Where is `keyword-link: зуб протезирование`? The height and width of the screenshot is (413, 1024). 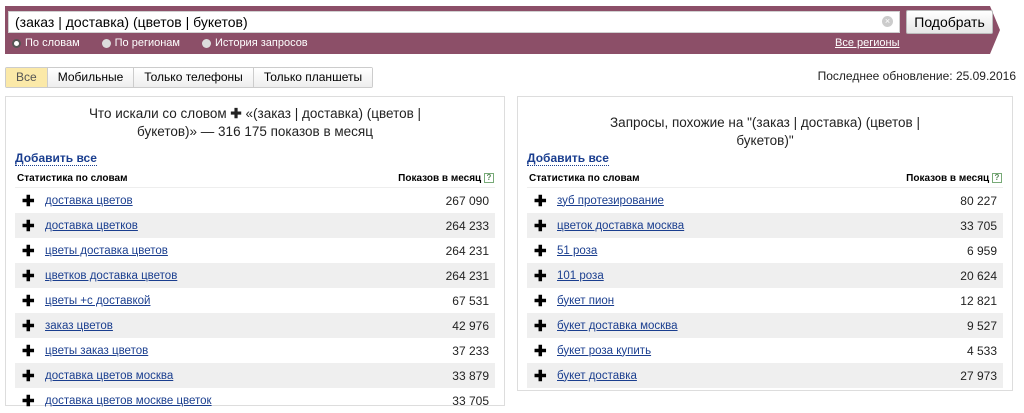 keyword-link: зуб протезирование is located at coordinates (755, 201).